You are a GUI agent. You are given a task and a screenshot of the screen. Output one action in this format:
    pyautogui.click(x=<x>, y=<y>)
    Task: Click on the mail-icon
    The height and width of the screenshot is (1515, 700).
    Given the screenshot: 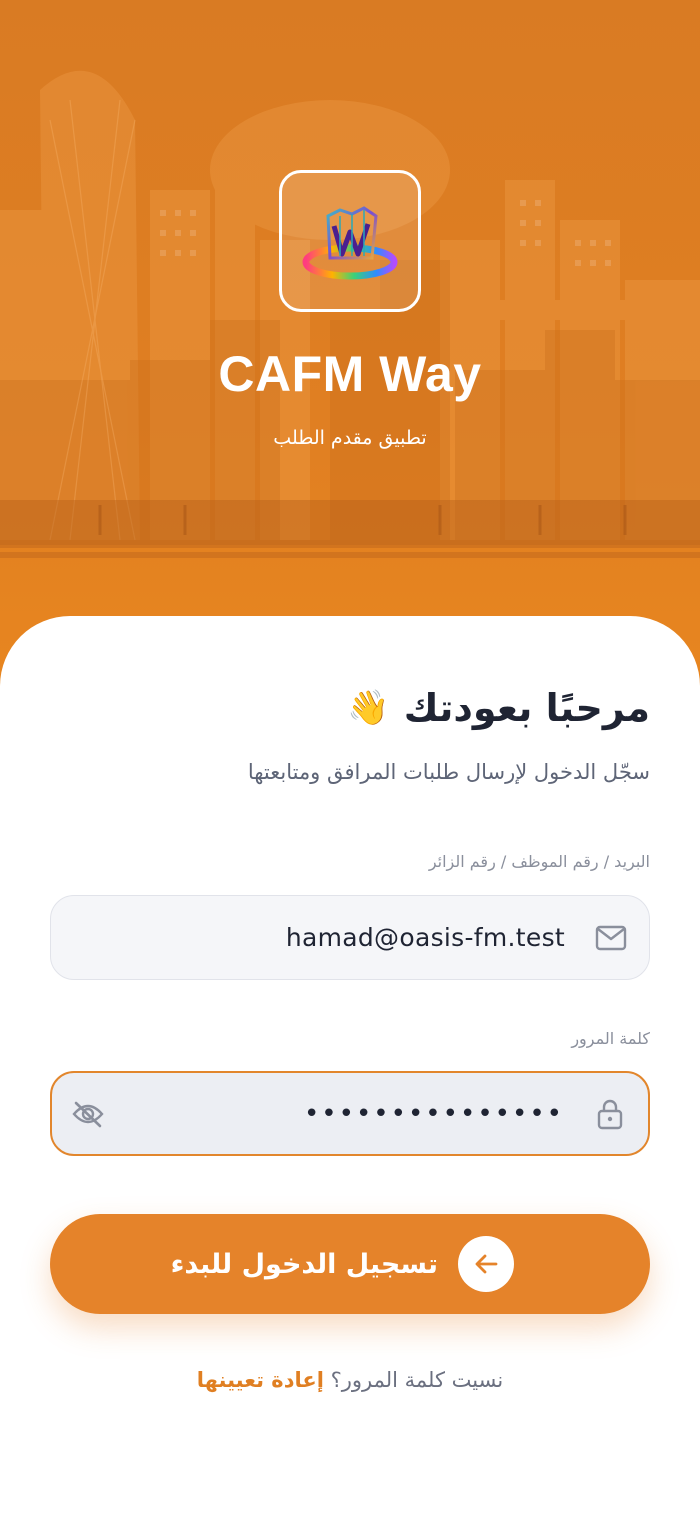 What is the action you would take?
    pyautogui.click(x=611, y=938)
    